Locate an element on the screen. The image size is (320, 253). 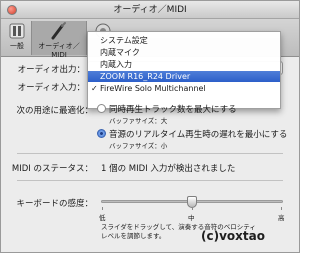
window-title: オーディオ／MIDI is located at coordinates (150, 10).